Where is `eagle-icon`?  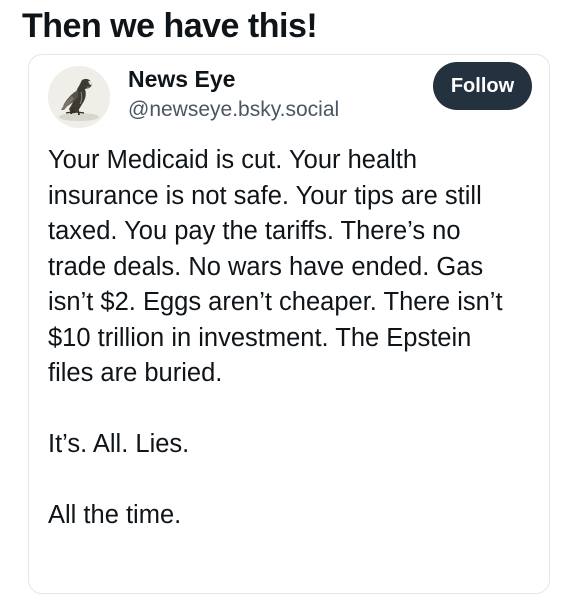
eagle-icon is located at coordinates (79, 97).